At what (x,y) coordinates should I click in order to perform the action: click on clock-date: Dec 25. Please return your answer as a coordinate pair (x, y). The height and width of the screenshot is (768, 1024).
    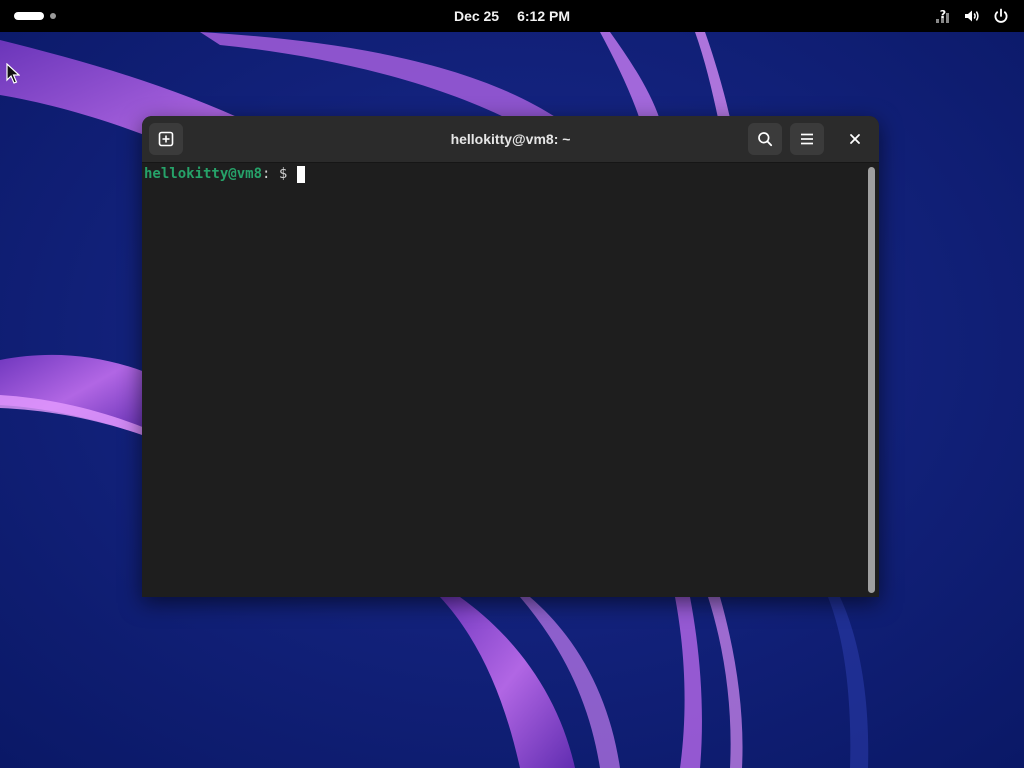
    Looking at the image, I should click on (476, 16).